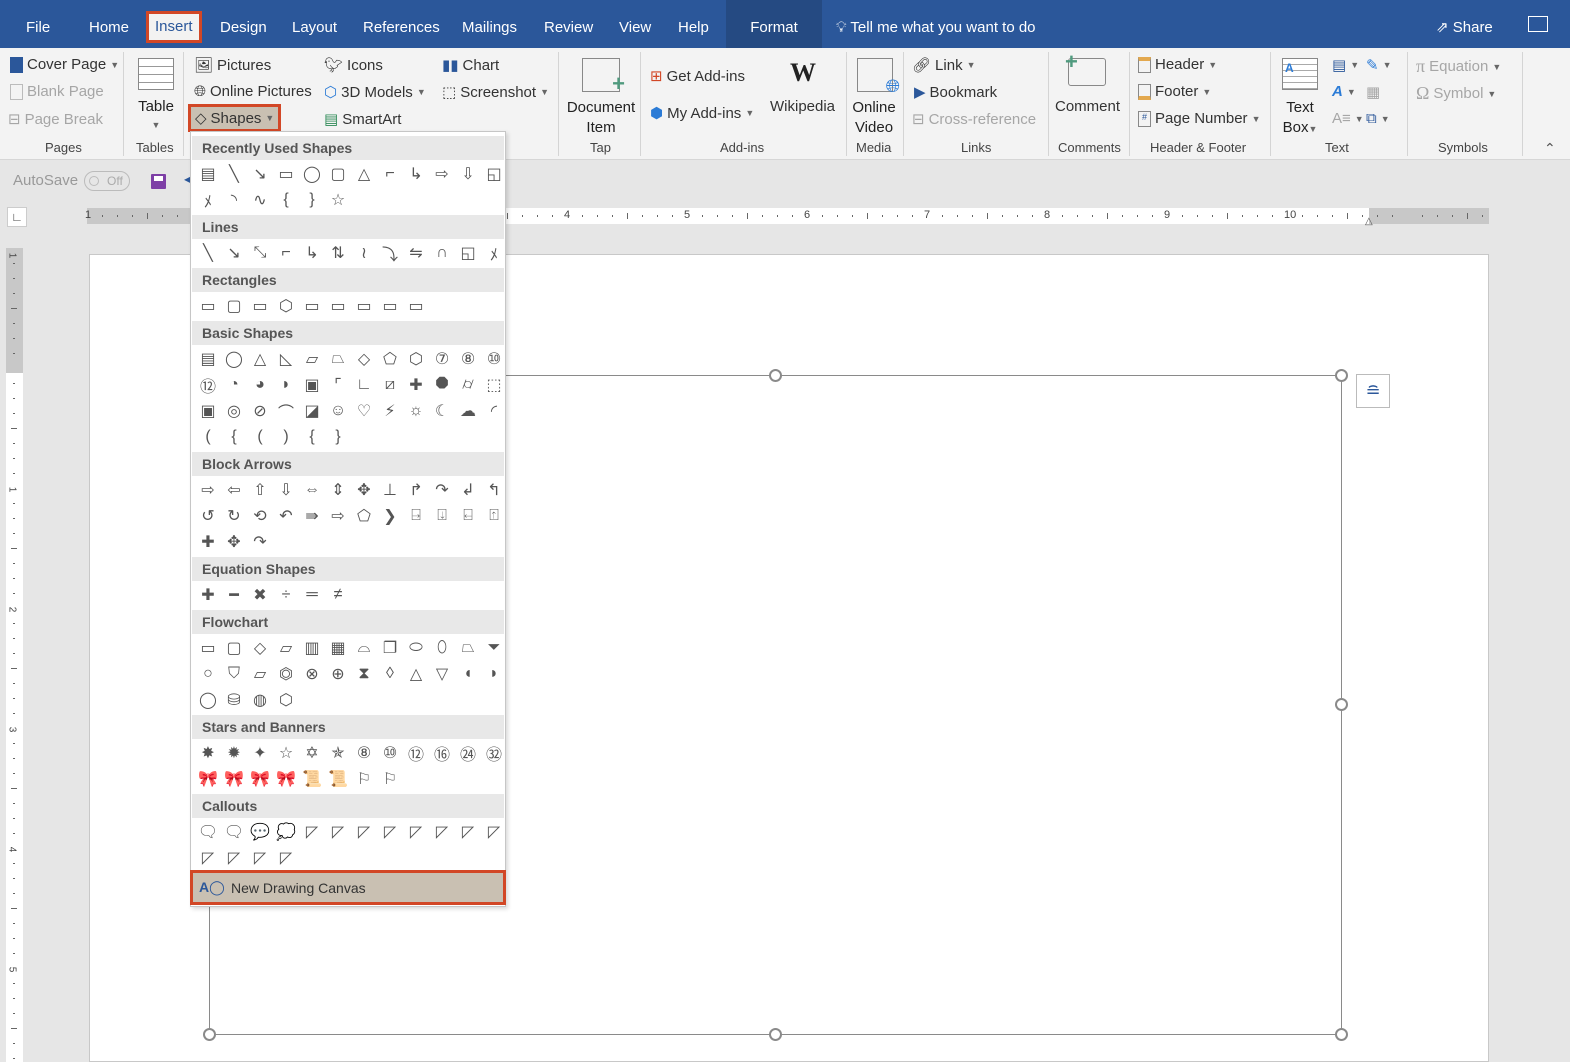 This screenshot has height=1062, width=1570. Describe the element at coordinates (260, 253) in the screenshot. I see `lines-shape-icon: ⤡` at that location.